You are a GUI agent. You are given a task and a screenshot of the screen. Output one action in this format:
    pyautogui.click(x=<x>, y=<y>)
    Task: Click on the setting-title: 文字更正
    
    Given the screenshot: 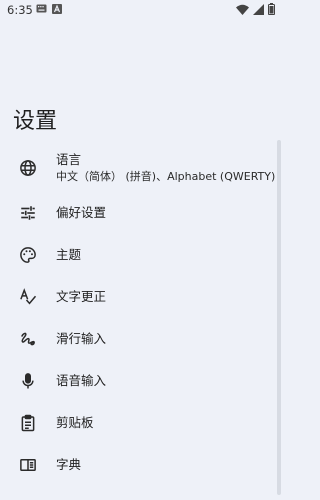 What is the action you would take?
    pyautogui.click(x=81, y=296)
    